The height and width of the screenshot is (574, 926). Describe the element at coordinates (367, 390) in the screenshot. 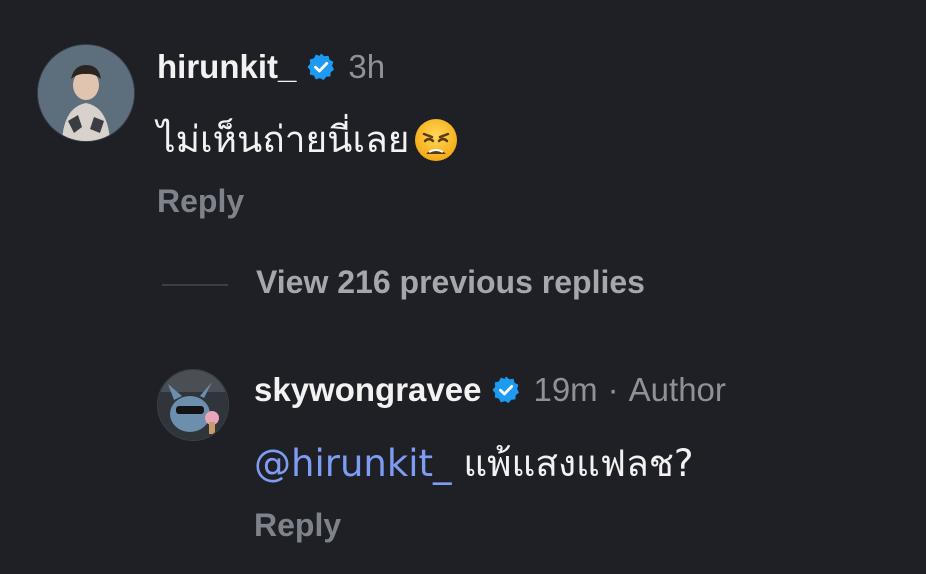

I see `username: skywongravee` at that location.